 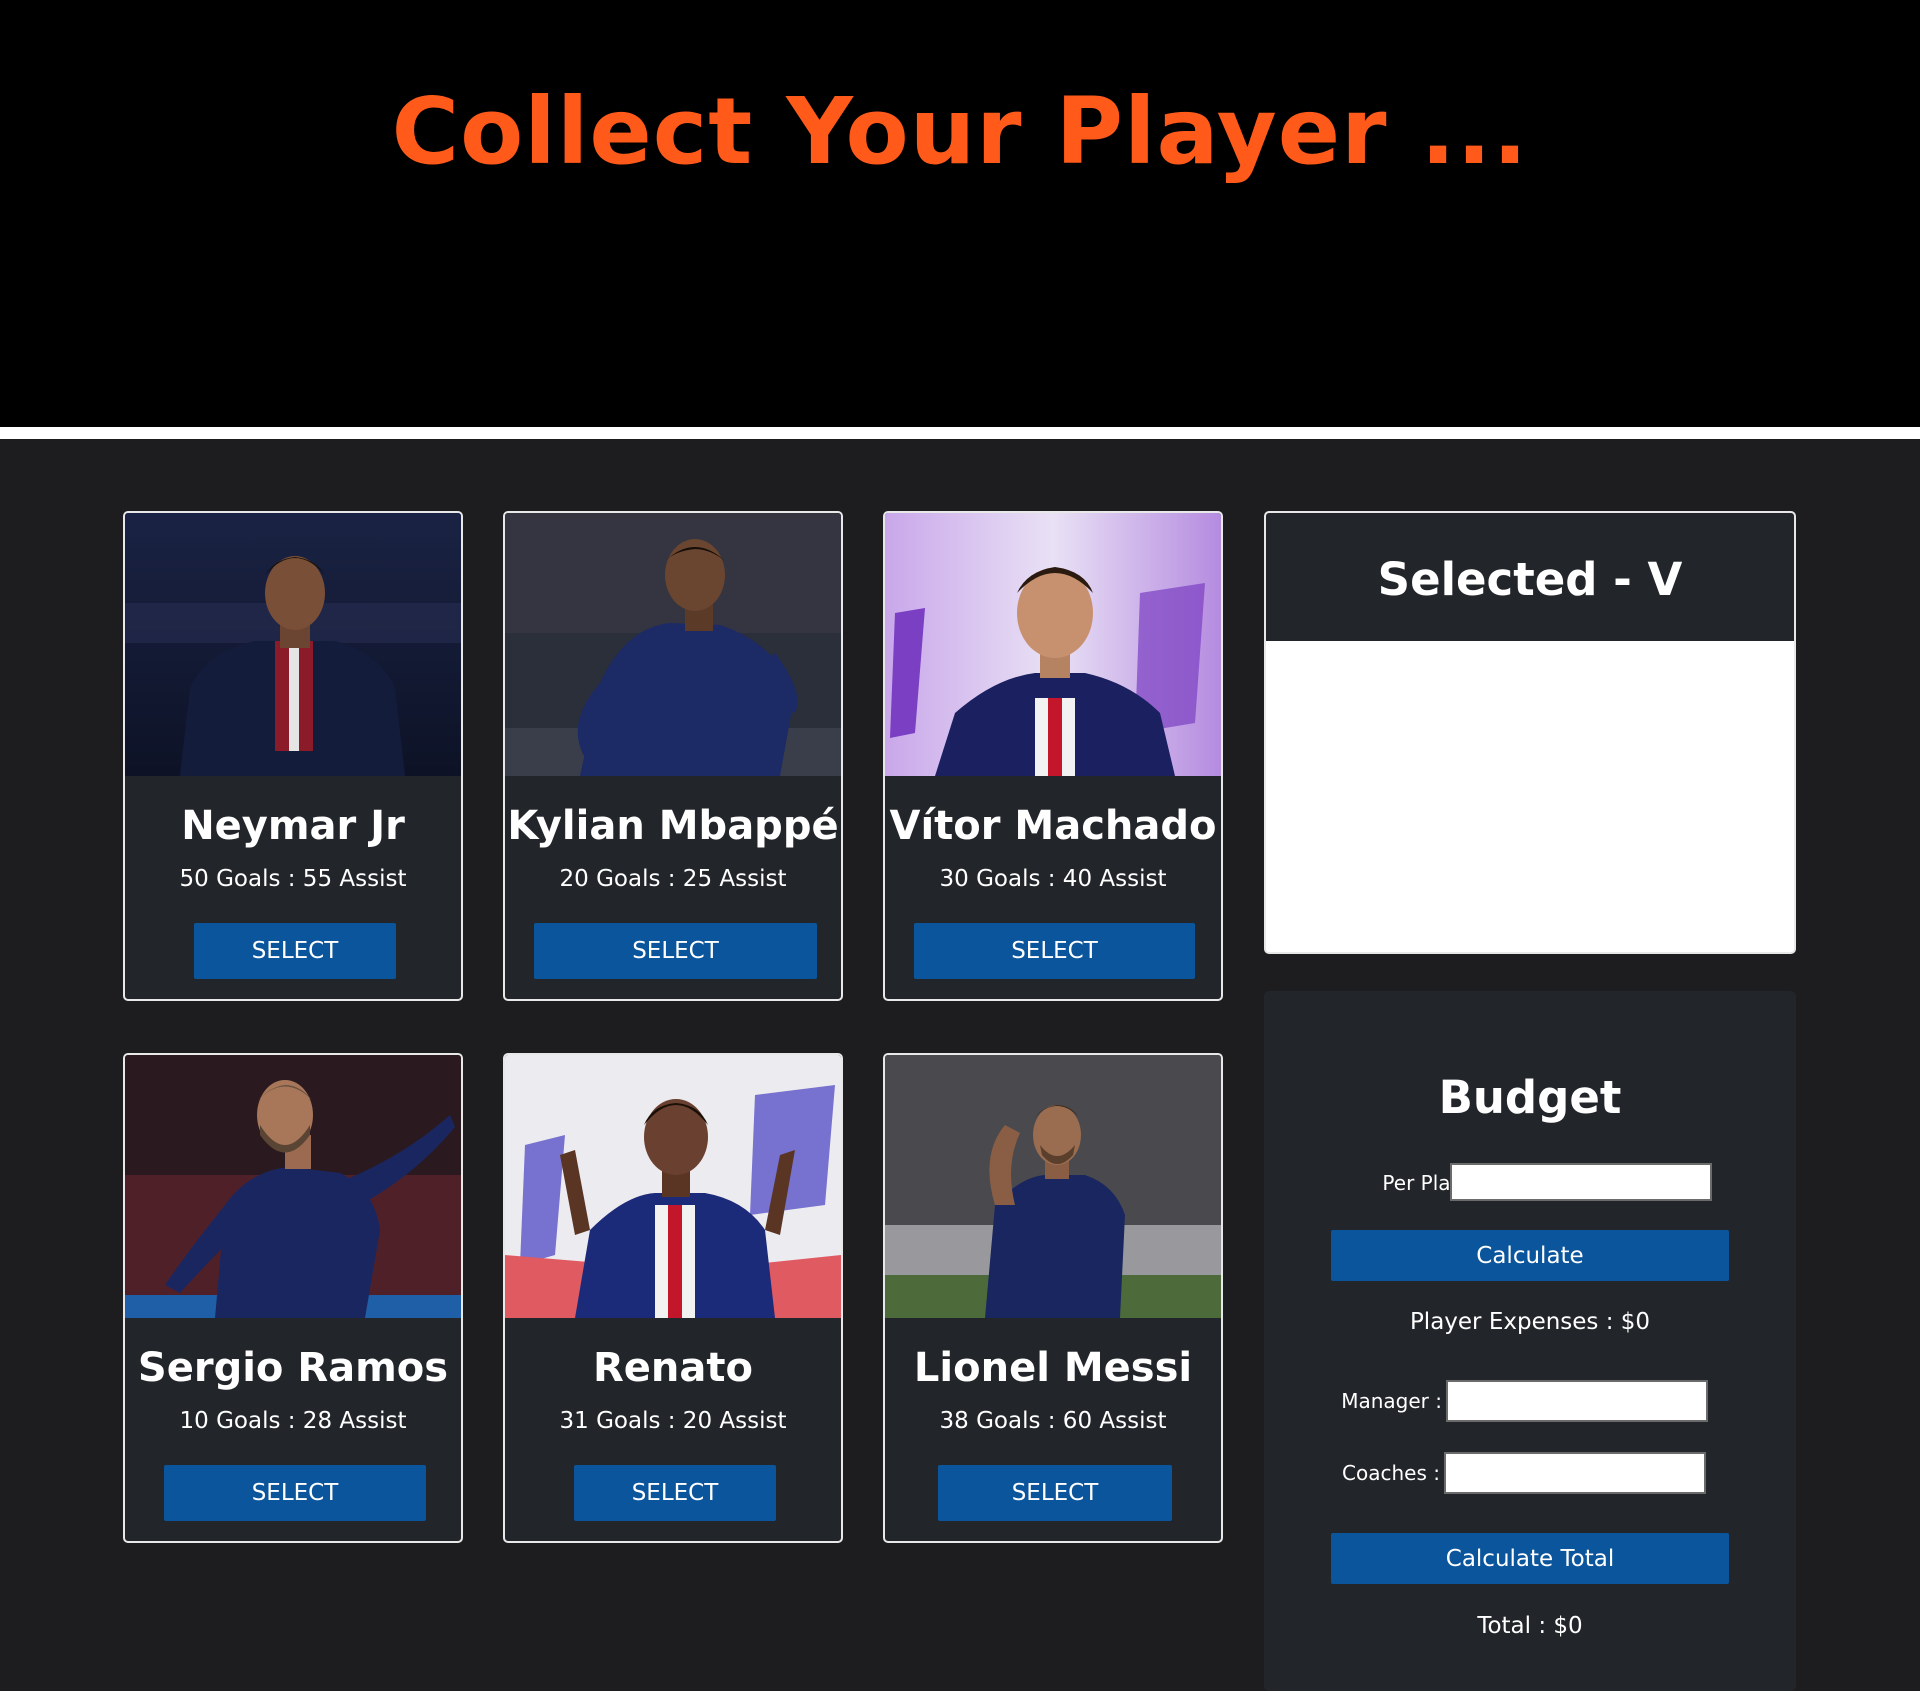 I want to click on player-expenses: Player Expenses : $0, so click(x=1530, y=1322).